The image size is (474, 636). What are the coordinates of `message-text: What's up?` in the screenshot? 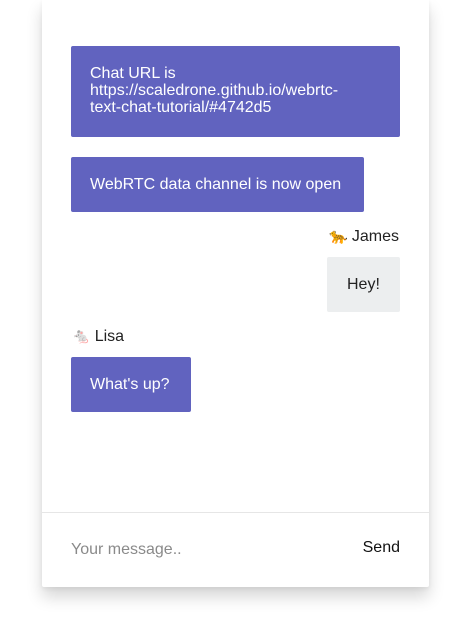 It's located at (130, 384).